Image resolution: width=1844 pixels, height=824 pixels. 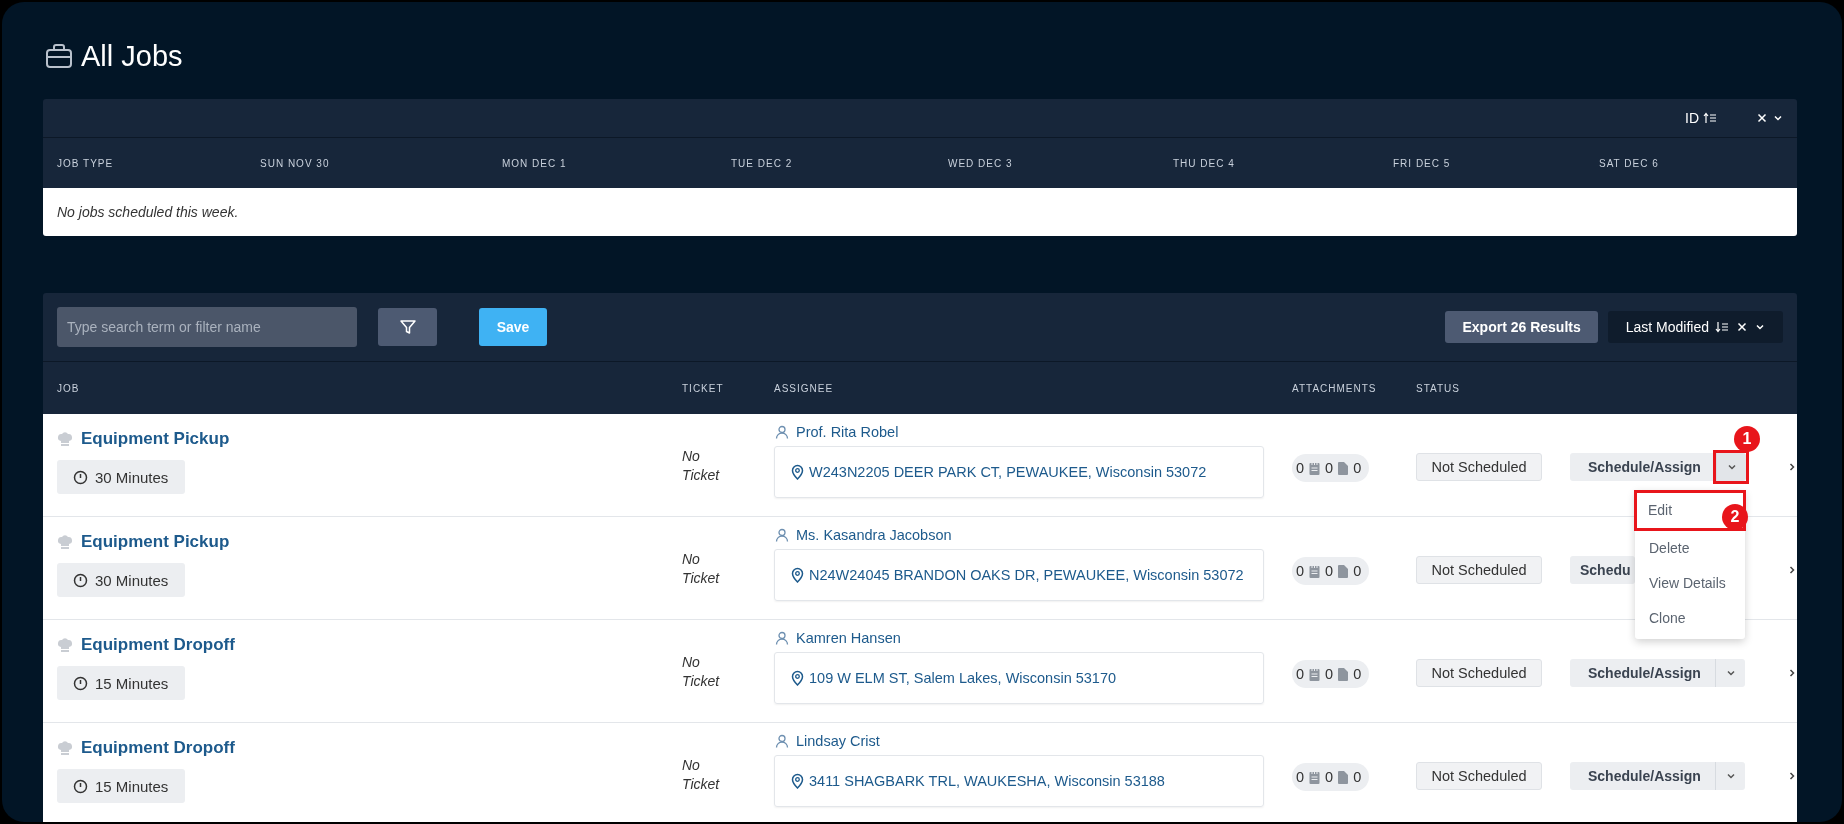 I want to click on assignee-name: Ms. Kasandra Jacobson, so click(x=874, y=535).